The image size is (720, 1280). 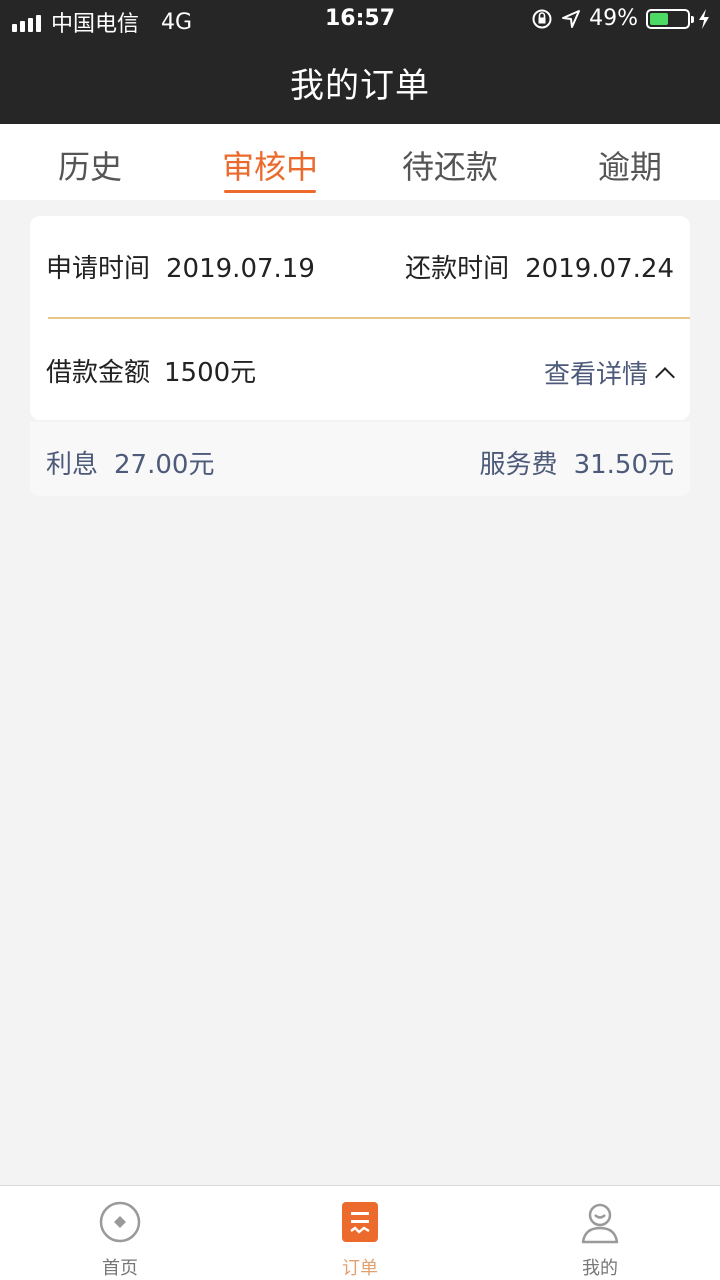 I want to click on view-details-label: 查看详情, so click(x=595, y=374).